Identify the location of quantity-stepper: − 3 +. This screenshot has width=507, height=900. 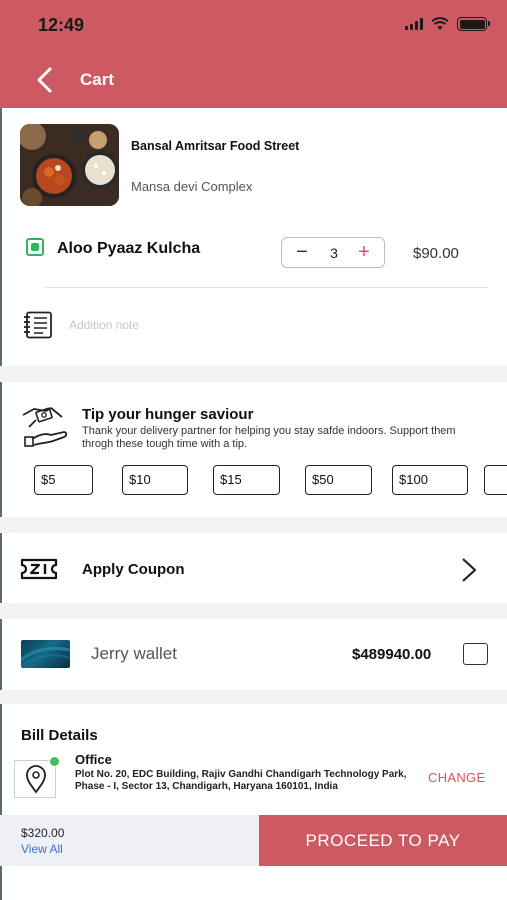
(333, 252).